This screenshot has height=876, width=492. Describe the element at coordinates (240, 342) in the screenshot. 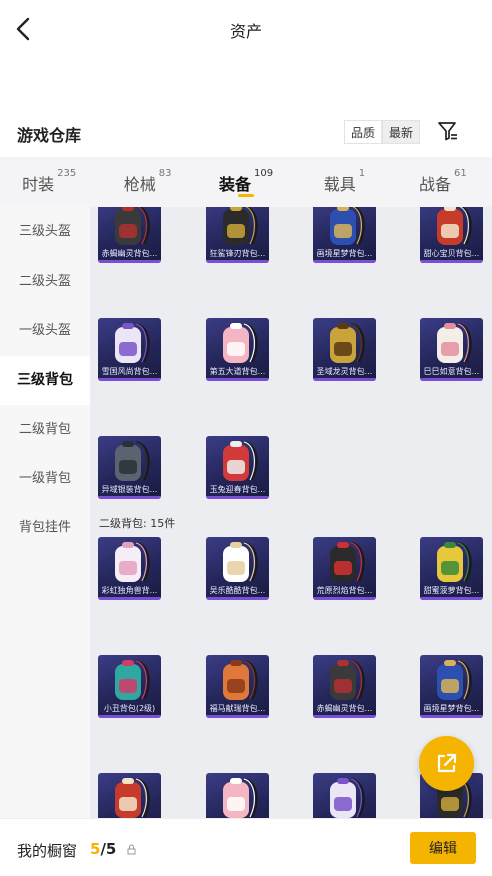

I see `pink-backpack-icon` at that location.